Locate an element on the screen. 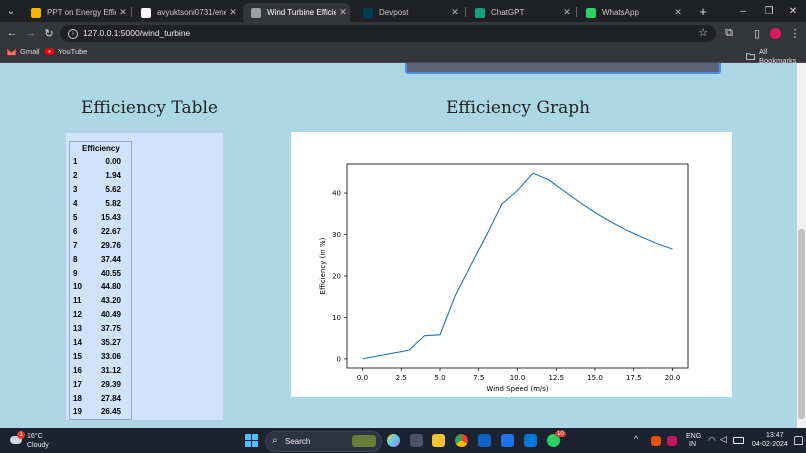  vscode-icon is located at coordinates (530, 440).